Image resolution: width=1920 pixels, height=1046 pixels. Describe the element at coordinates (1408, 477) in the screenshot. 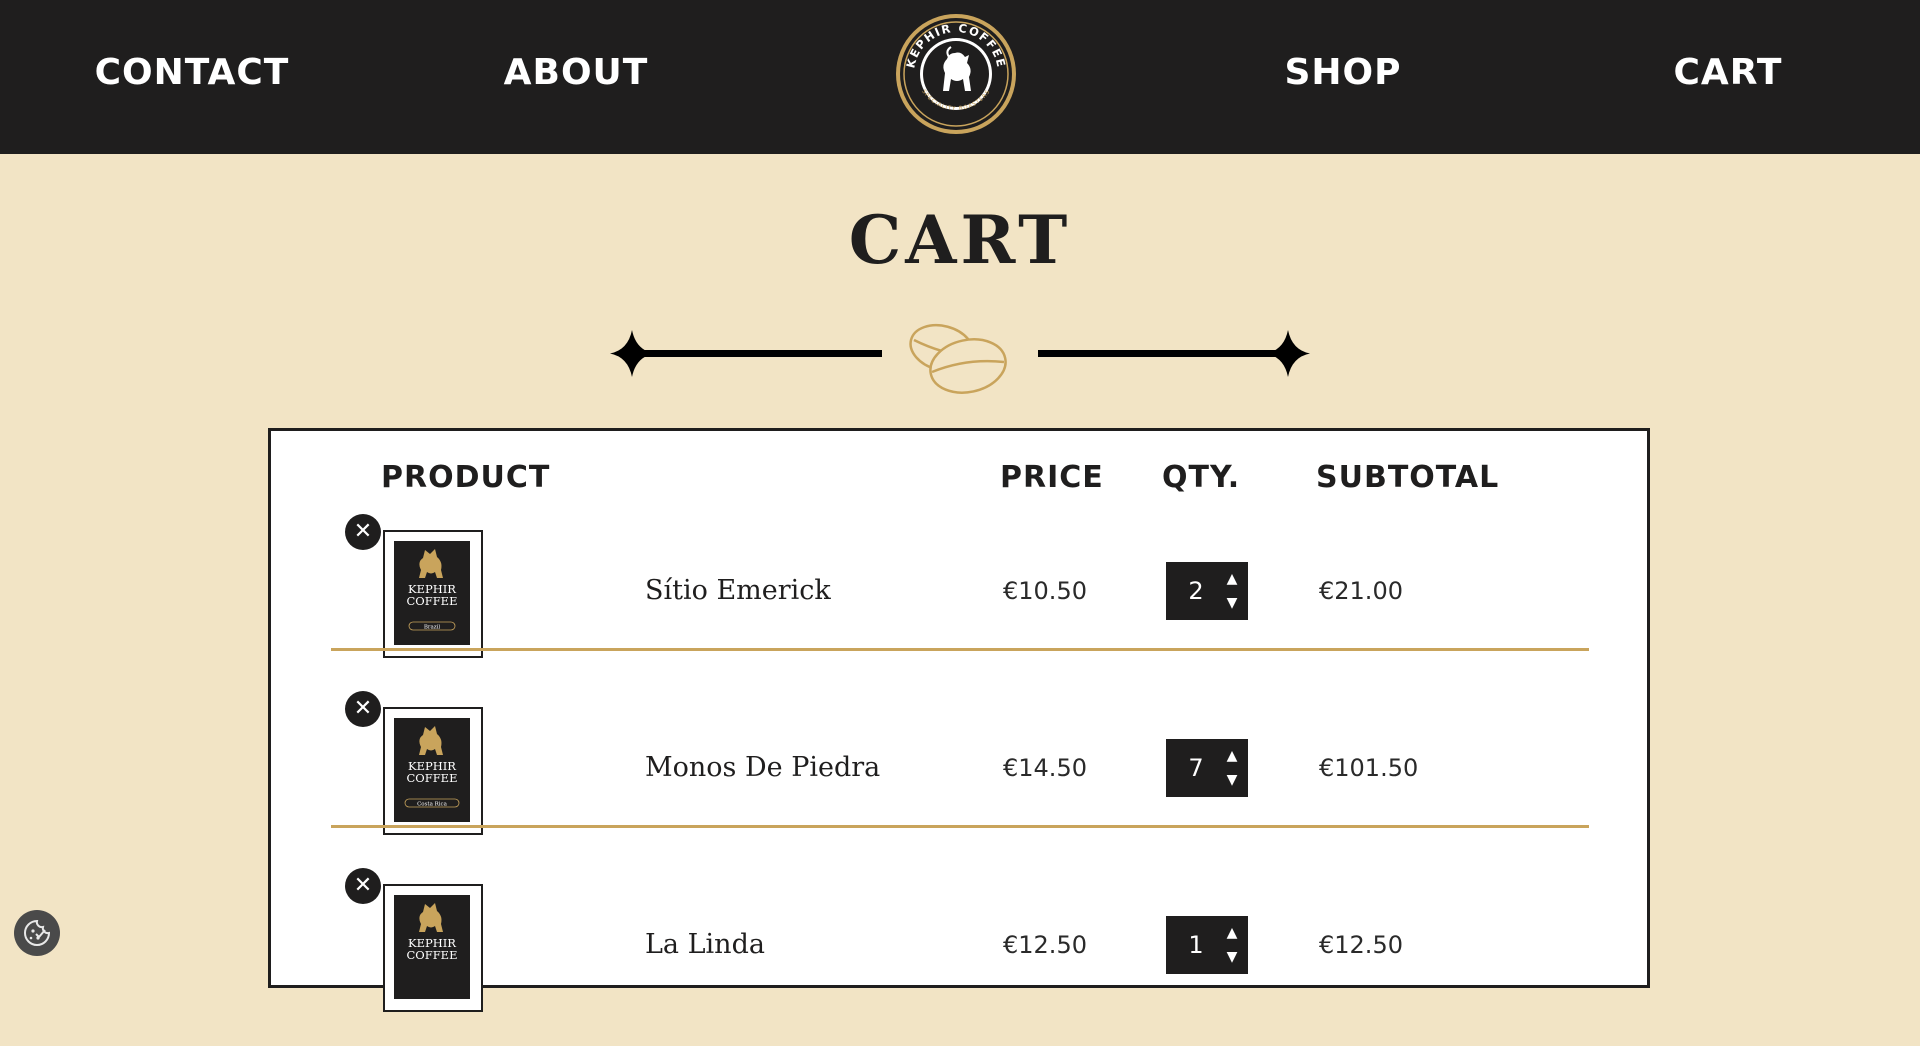

I see `header-subtotal: SUBTOTAL` at that location.